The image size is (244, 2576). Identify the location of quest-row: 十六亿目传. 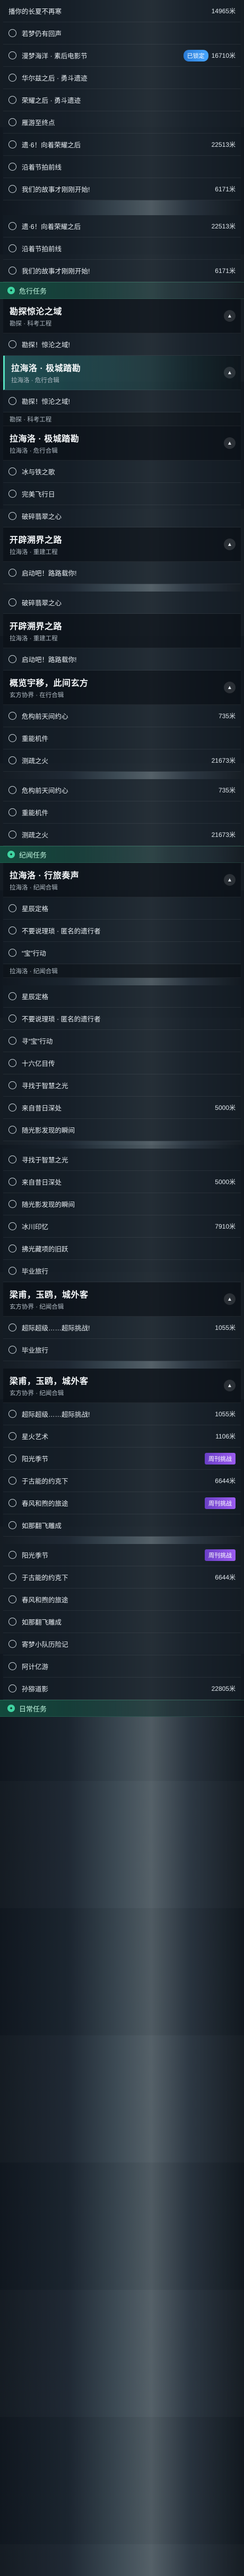
(122, 1063).